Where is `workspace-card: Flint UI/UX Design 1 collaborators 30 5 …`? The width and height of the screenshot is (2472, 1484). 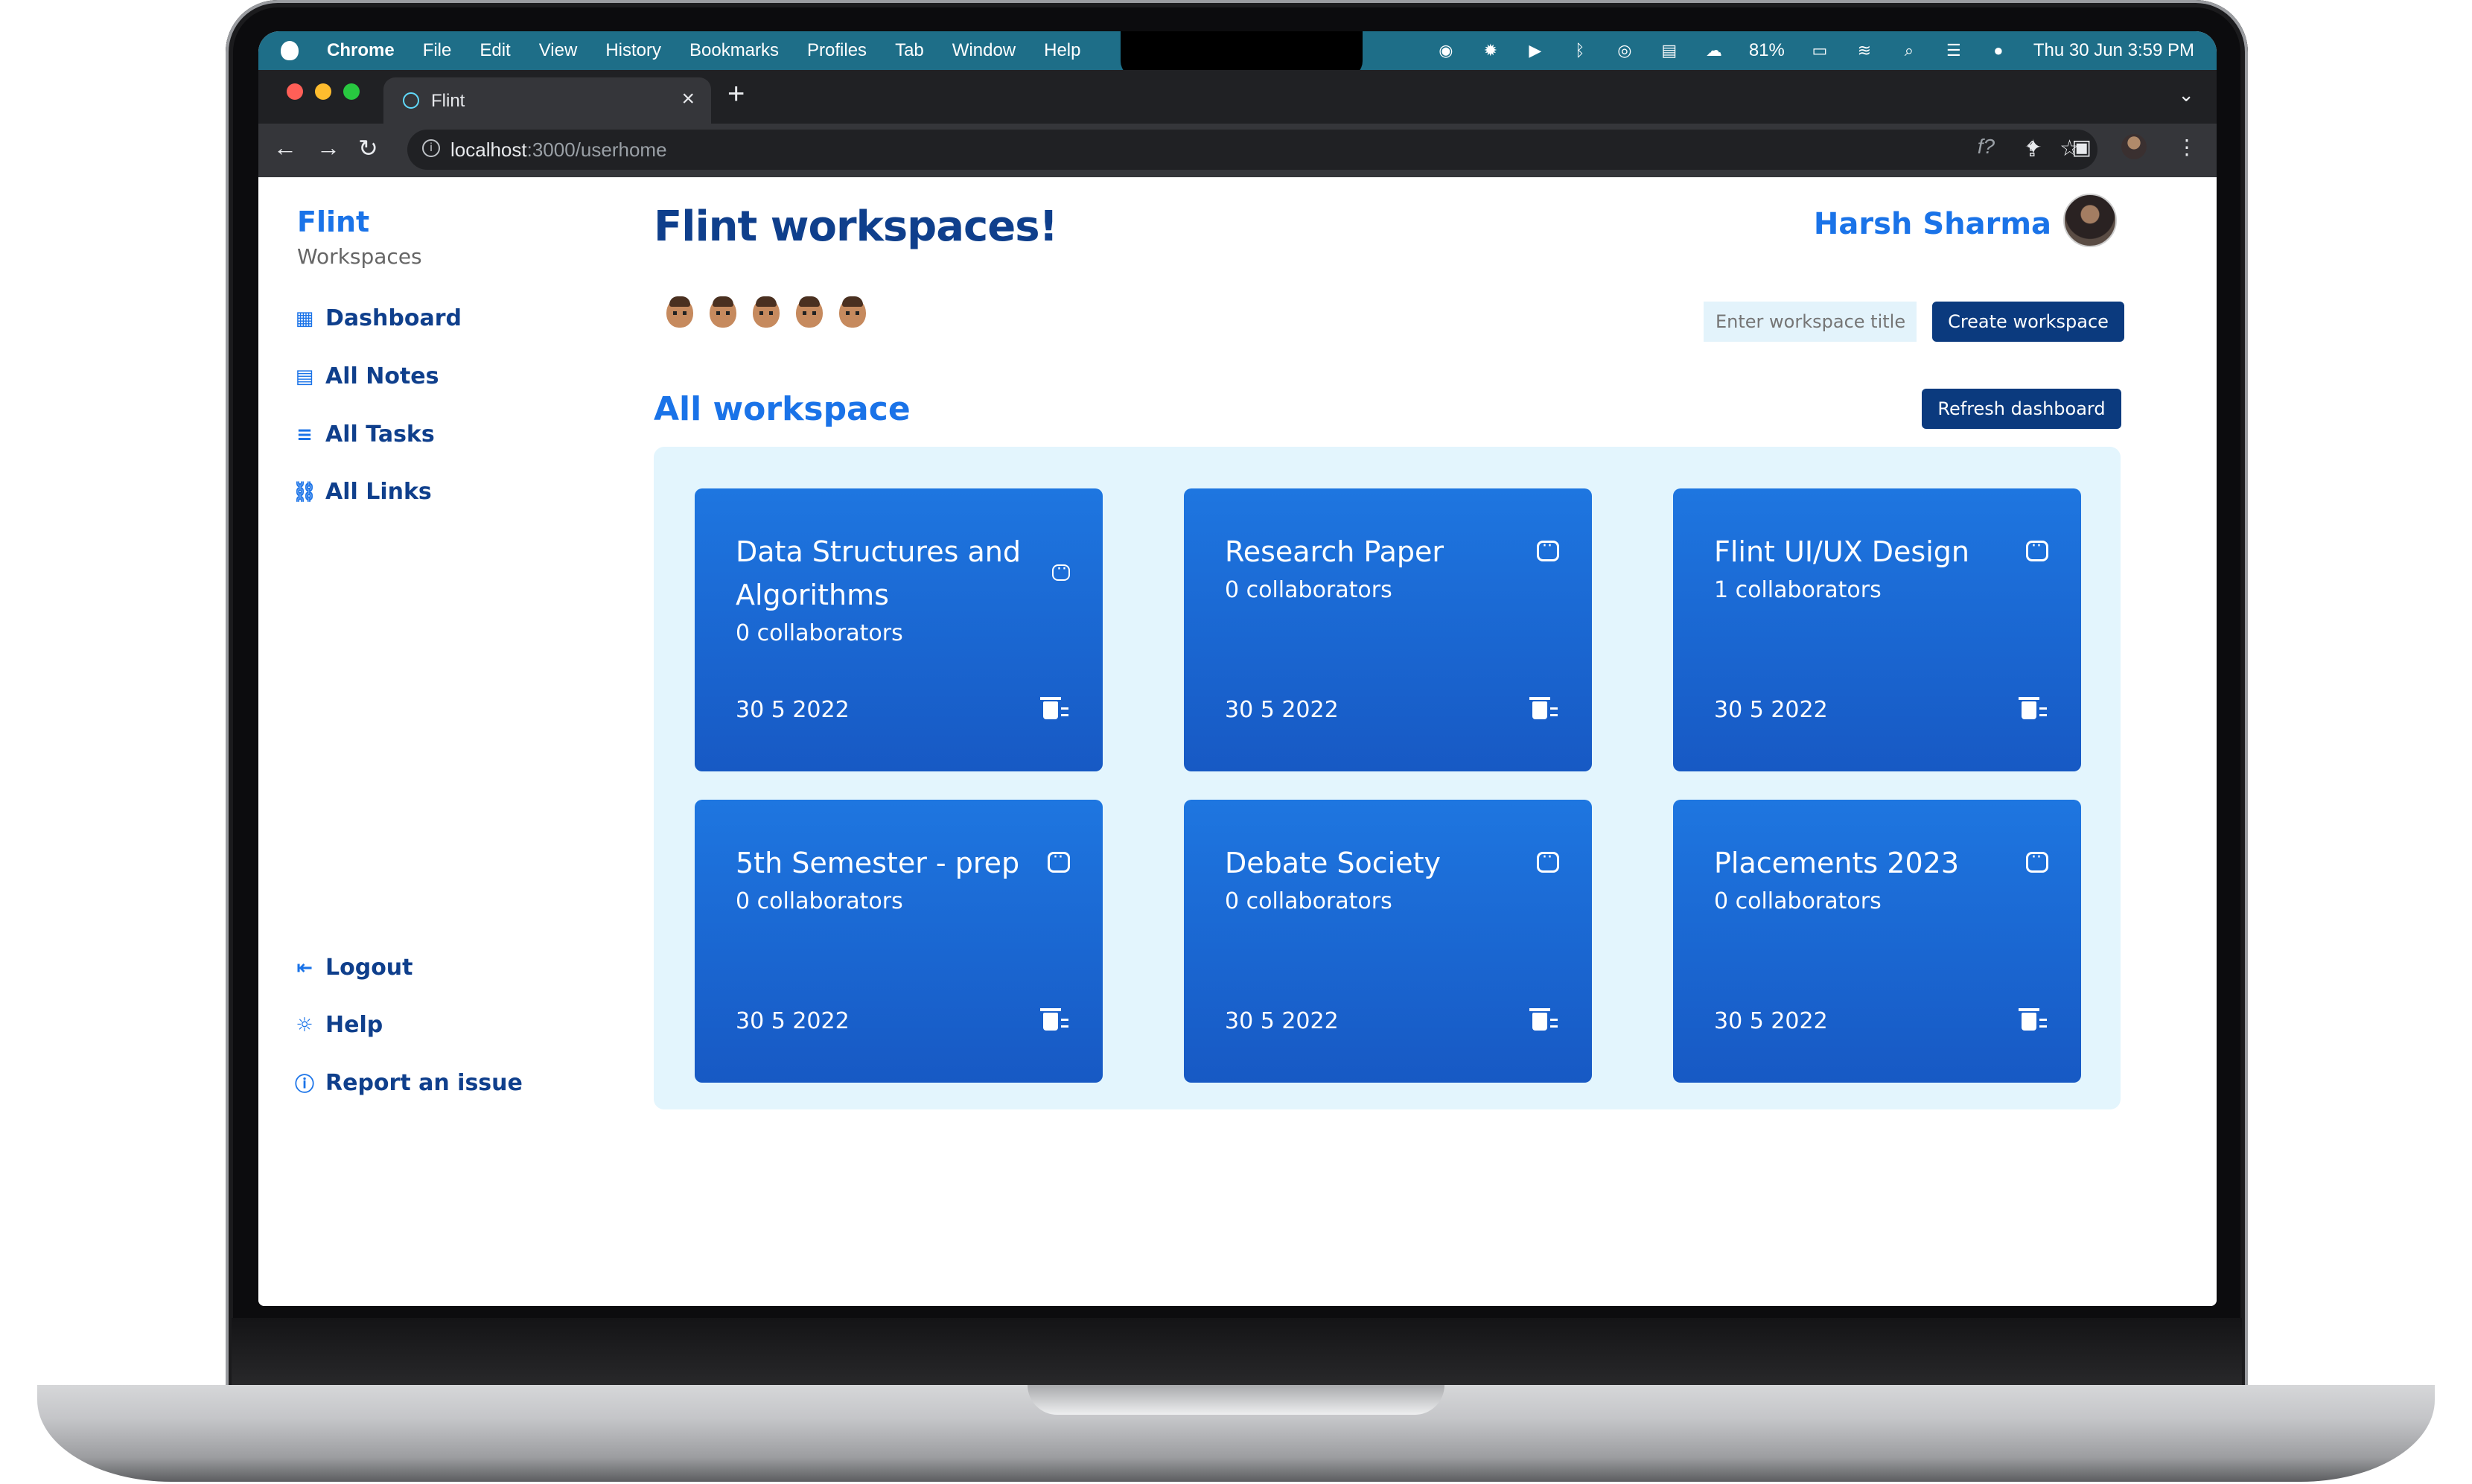 workspace-card: Flint UI/UX Design 1 collaborators 30 5 … is located at coordinates (1877, 629).